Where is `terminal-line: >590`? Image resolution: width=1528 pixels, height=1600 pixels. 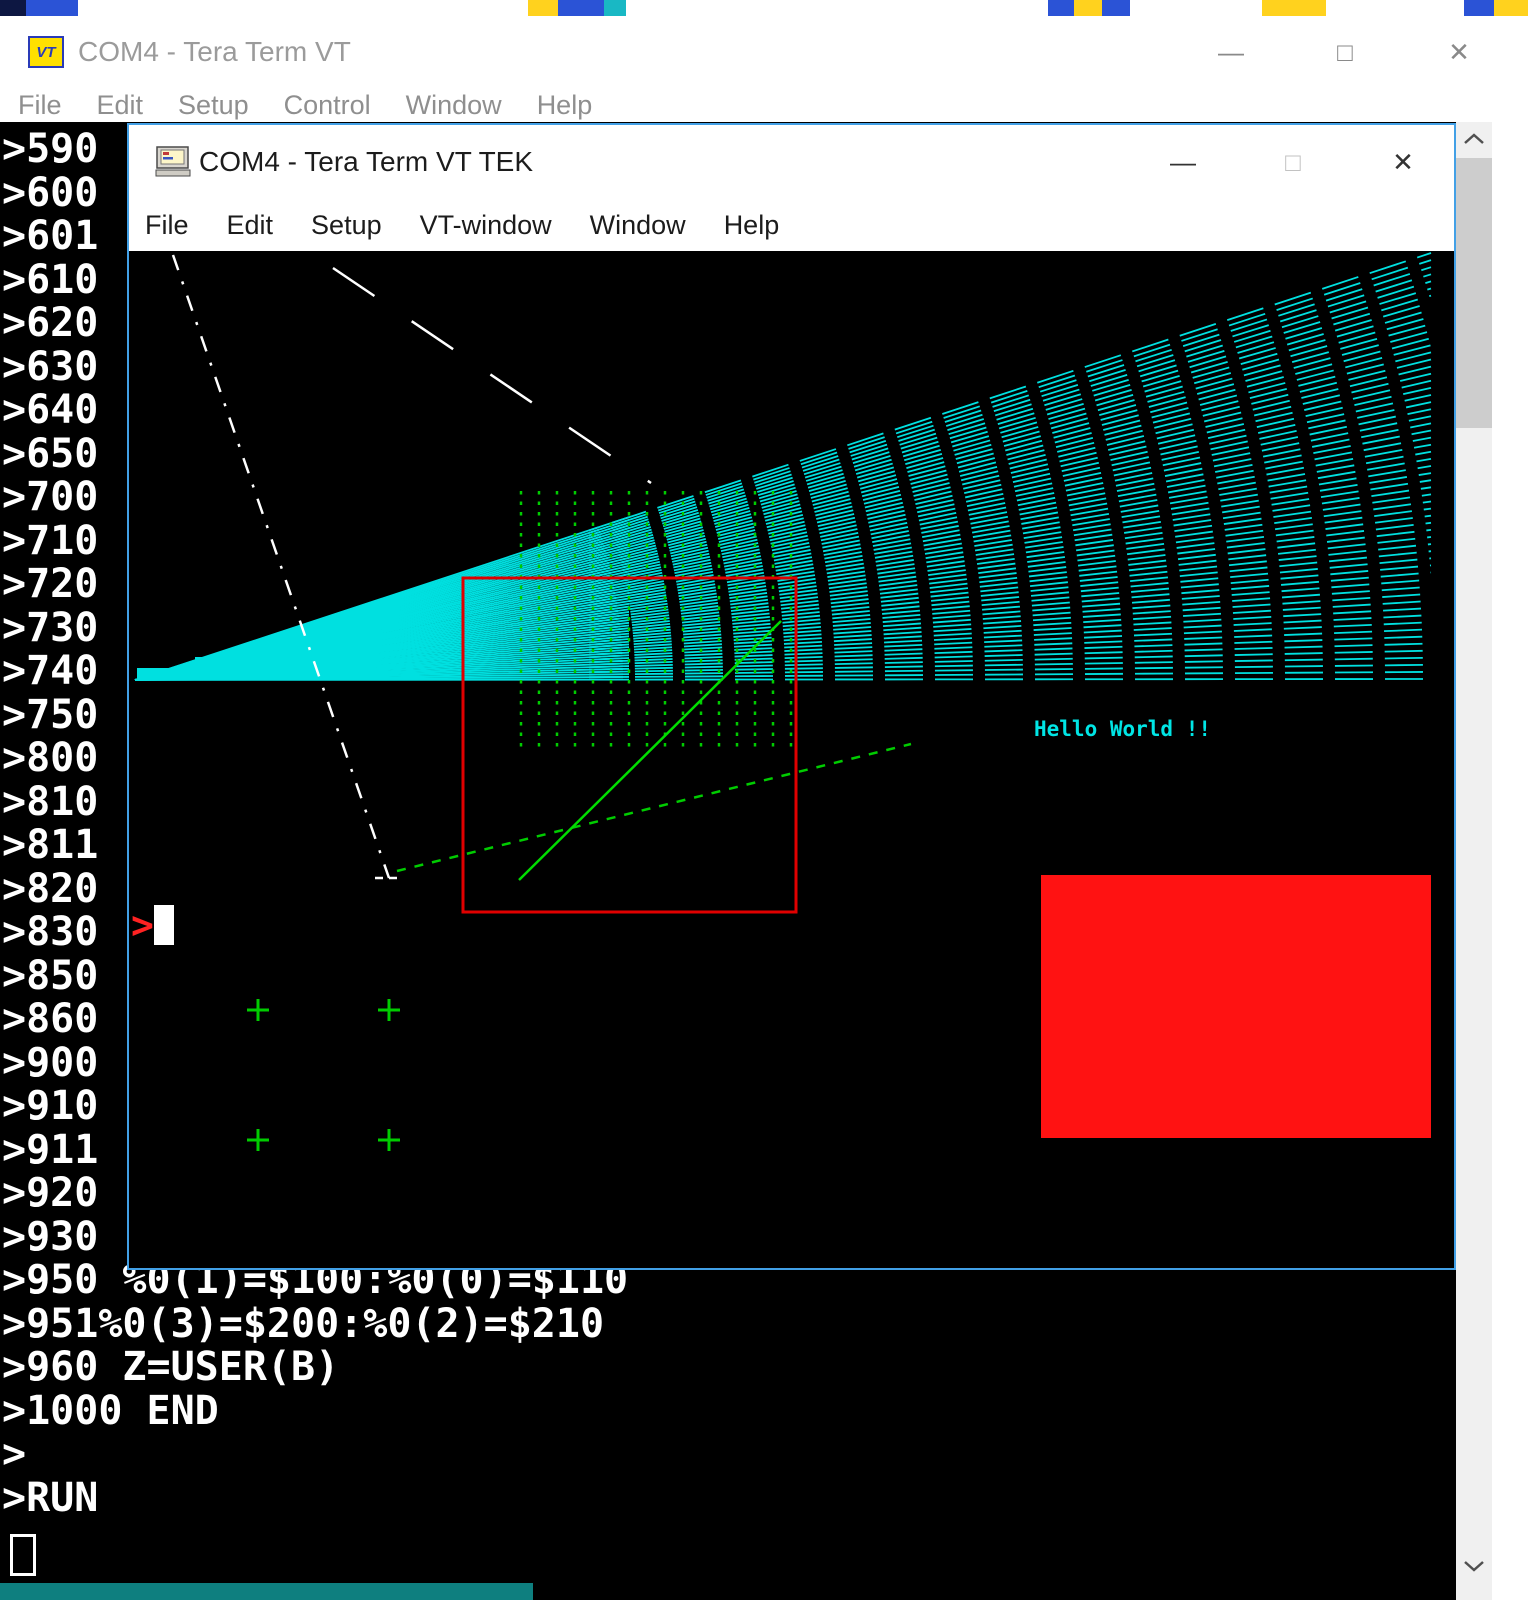
terminal-line: >590 is located at coordinates (50, 149).